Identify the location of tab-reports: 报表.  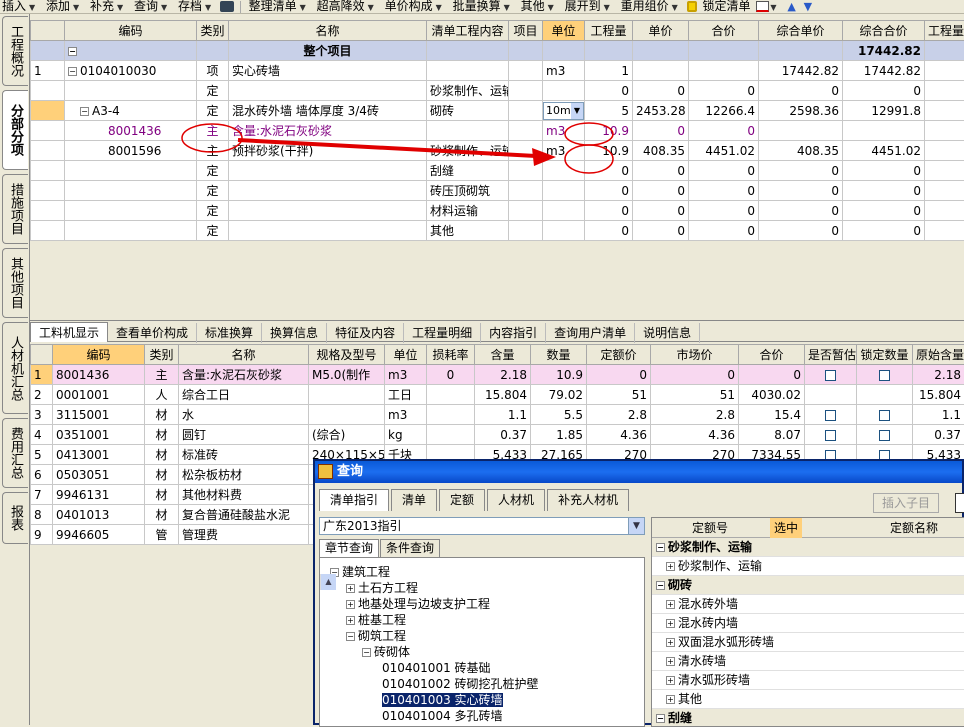
(15, 518).